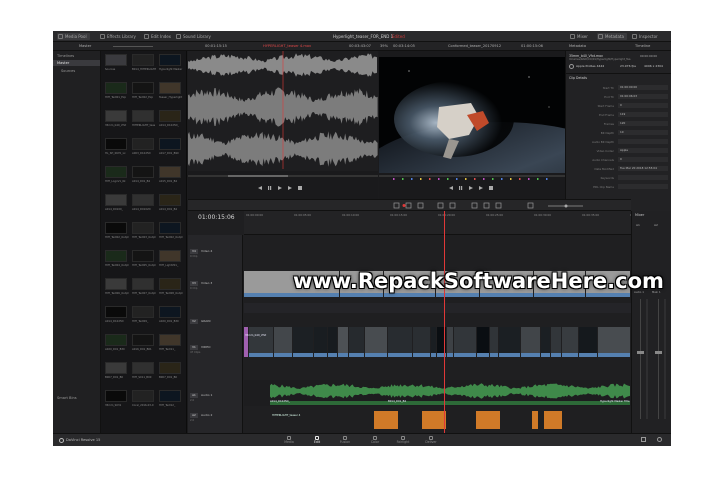 The height and width of the screenshot is (480, 720). I want to click on metadata-value: Tue Mar 20 2018 12:55:04, so click(643, 168).